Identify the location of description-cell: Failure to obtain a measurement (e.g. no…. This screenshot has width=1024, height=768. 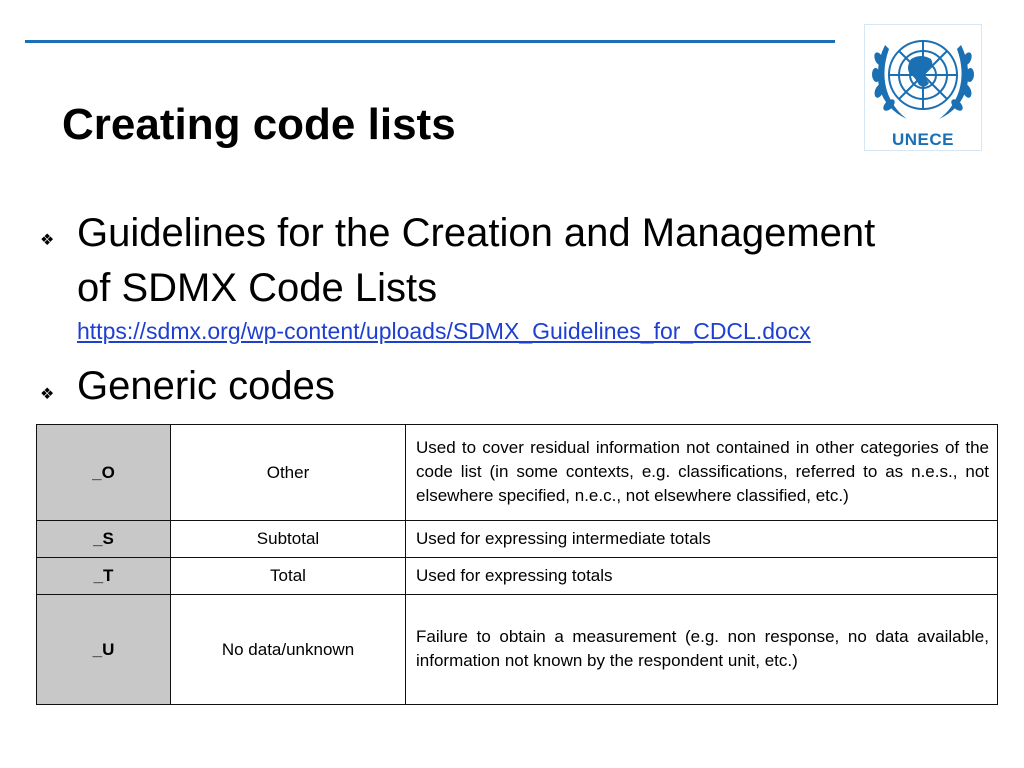
(701, 649).